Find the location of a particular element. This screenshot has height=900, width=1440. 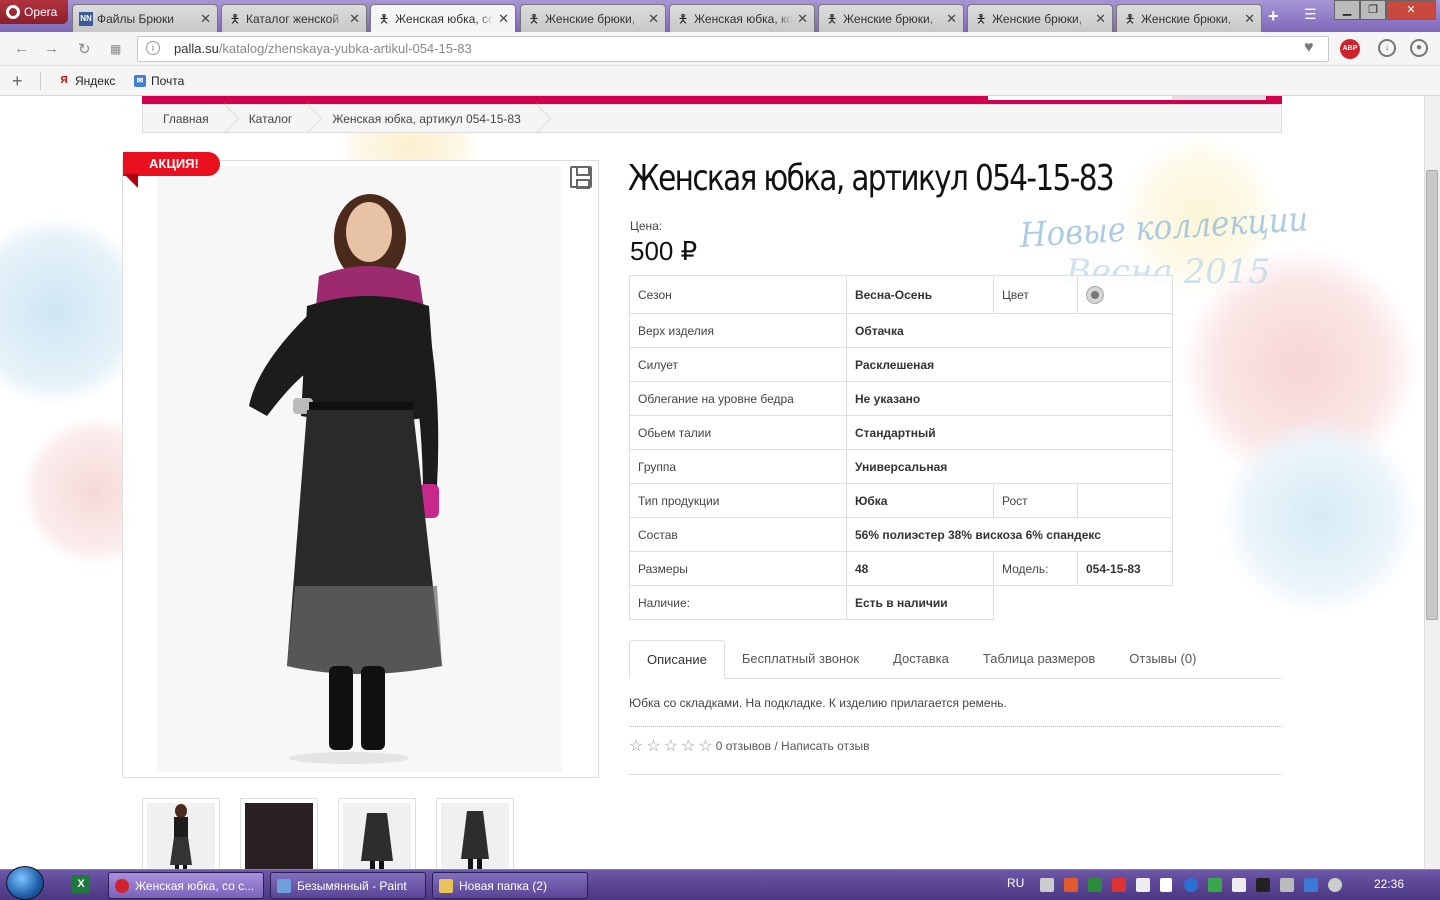

breadcrumb-current: Женская юбка, артикул 054-15-83 is located at coordinates (426, 118).